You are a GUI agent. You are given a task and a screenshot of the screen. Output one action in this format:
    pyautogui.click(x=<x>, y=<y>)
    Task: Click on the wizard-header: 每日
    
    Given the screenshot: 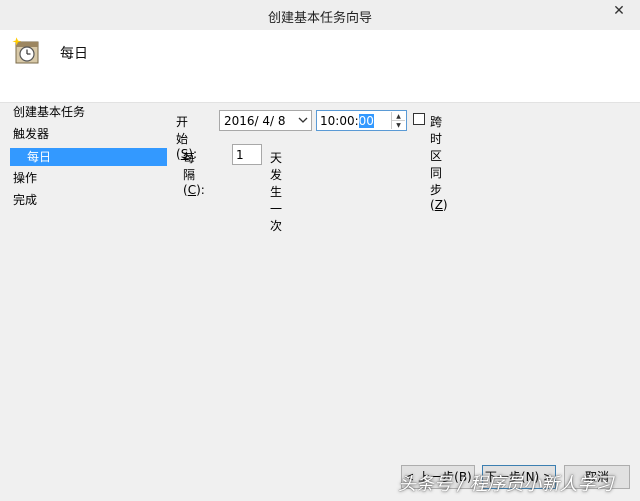 What is the action you would take?
    pyautogui.click(x=320, y=66)
    